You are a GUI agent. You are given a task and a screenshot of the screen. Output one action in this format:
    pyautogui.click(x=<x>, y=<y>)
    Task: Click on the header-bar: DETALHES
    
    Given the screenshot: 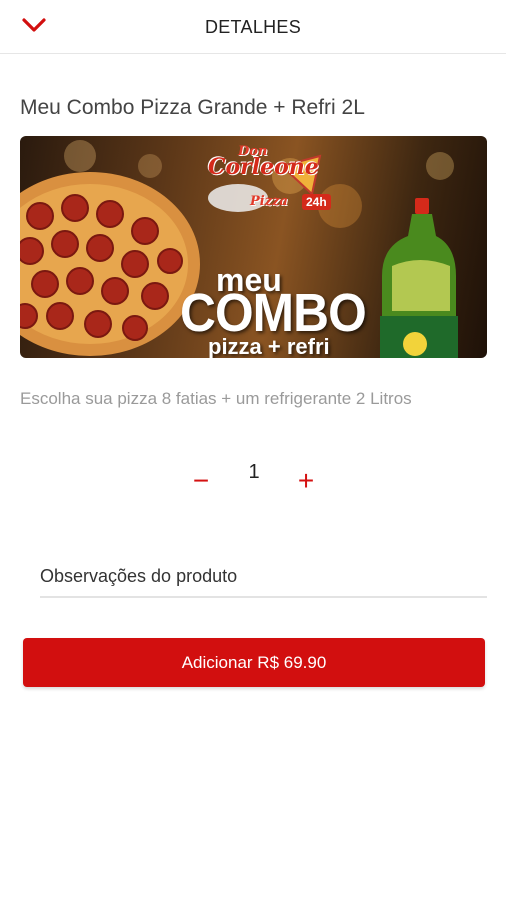 What is the action you would take?
    pyautogui.click(x=253, y=27)
    